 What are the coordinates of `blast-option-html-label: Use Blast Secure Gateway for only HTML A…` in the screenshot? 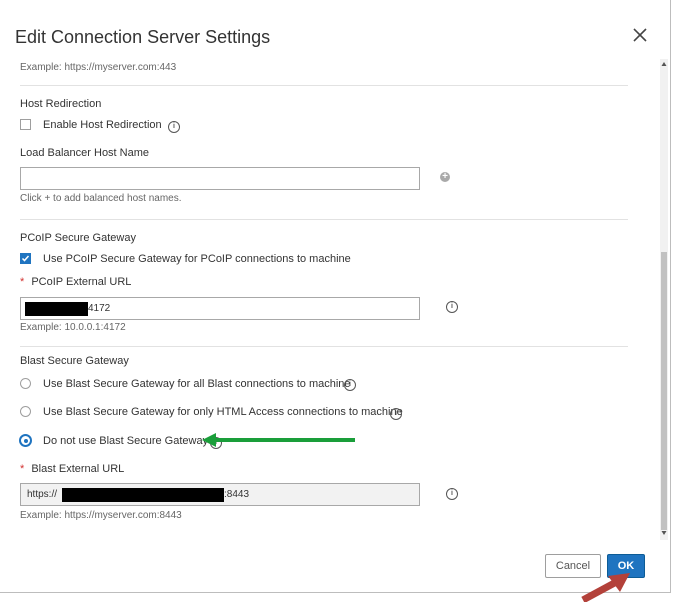 It's located at (223, 412).